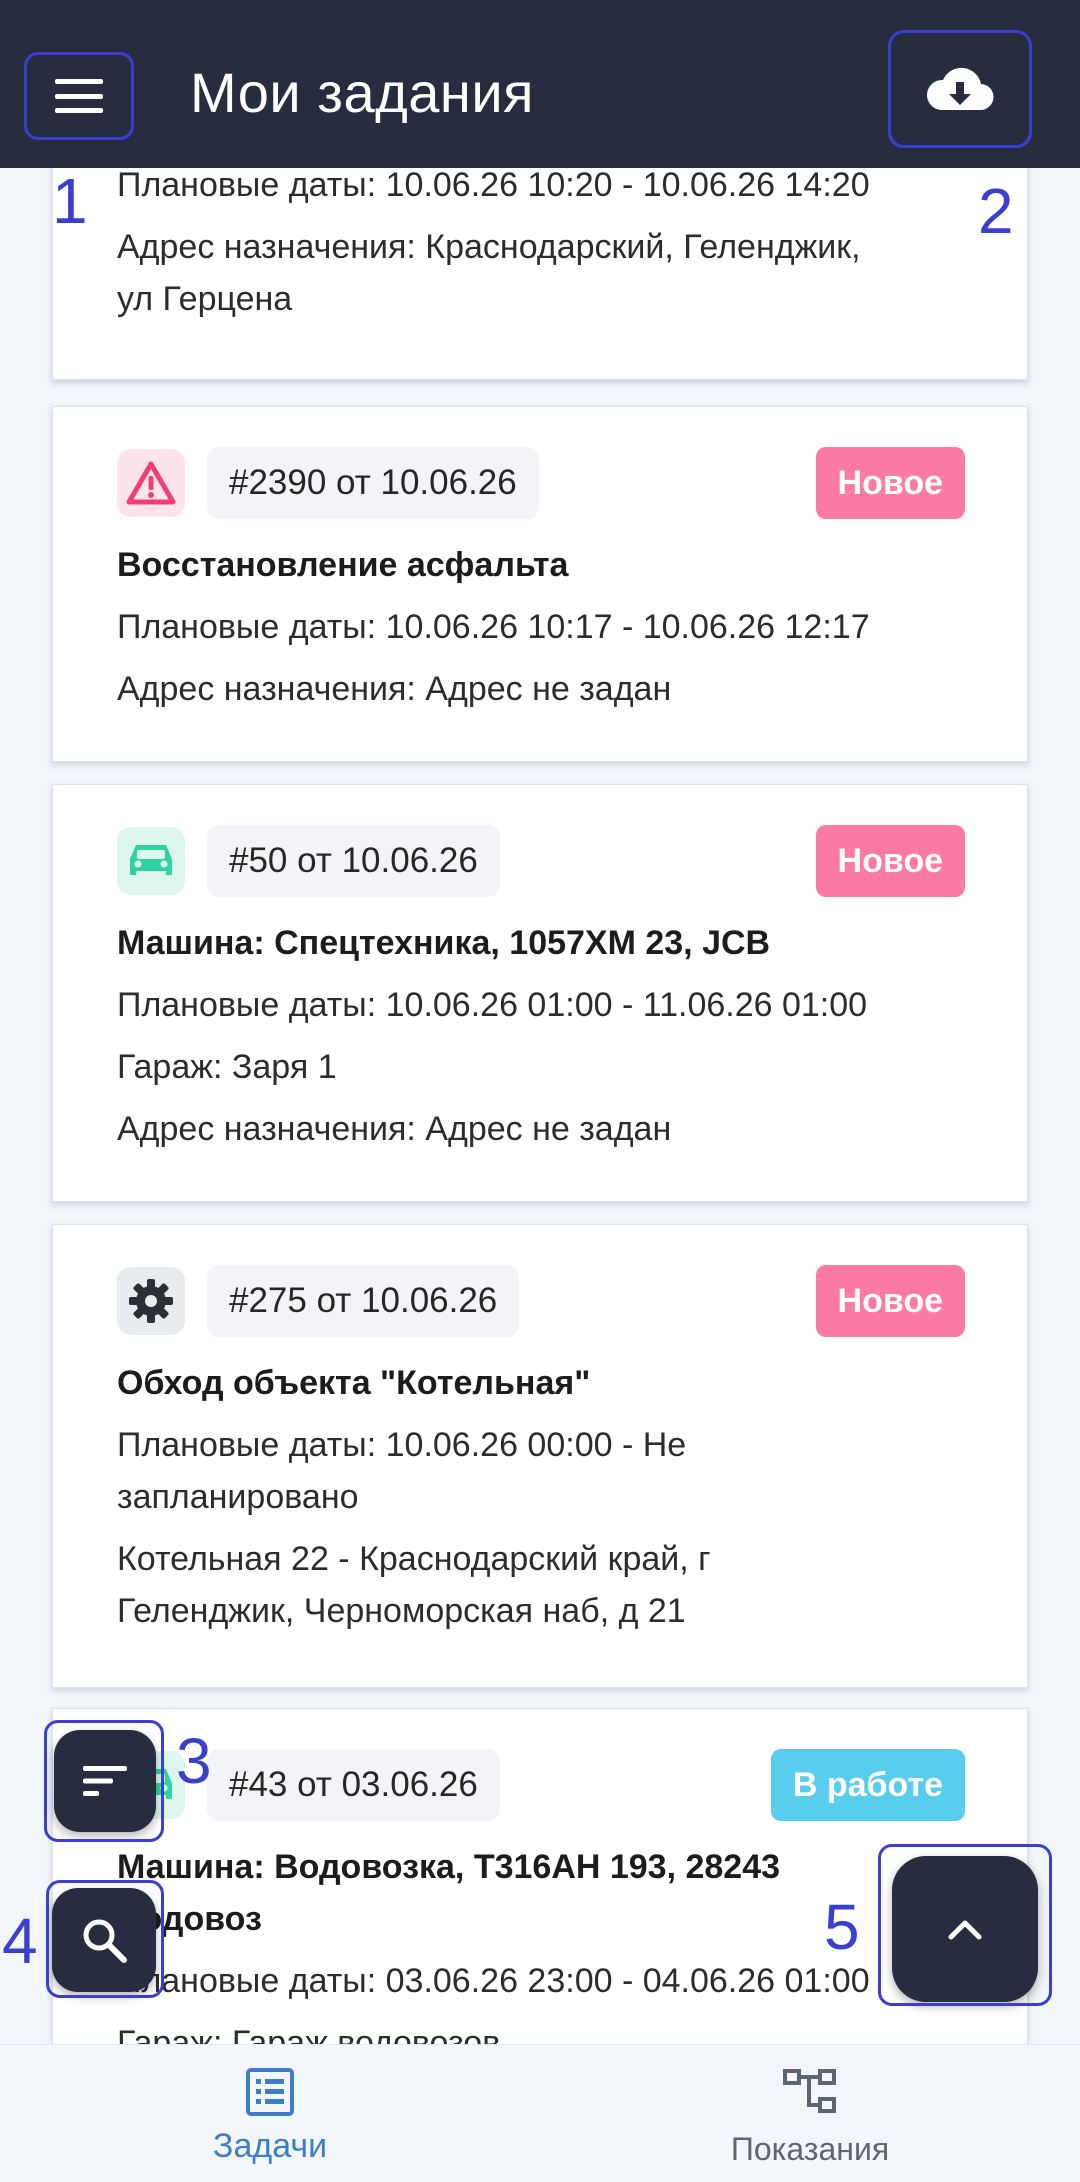 This screenshot has width=1080, height=2182. I want to click on warning-icon, so click(151, 483).